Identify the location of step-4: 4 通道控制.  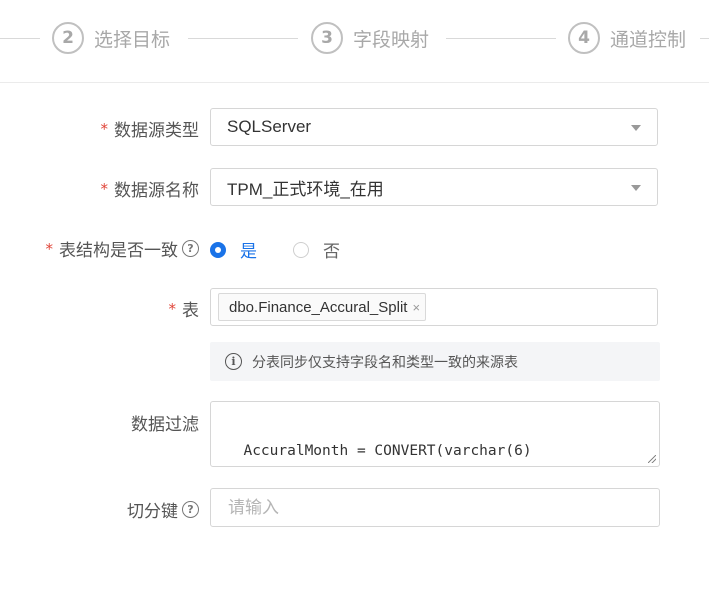
(627, 38).